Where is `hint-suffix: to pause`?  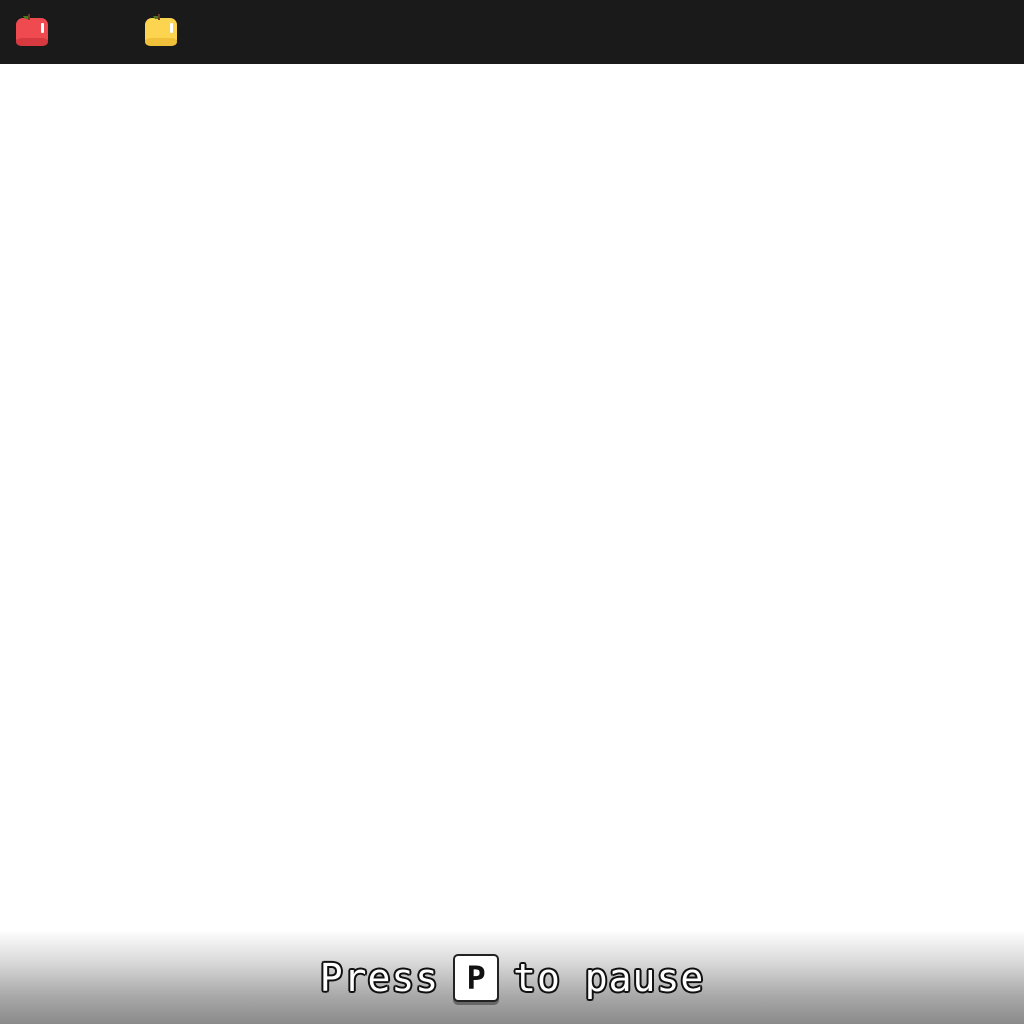 hint-suffix: to pause is located at coordinates (609, 978).